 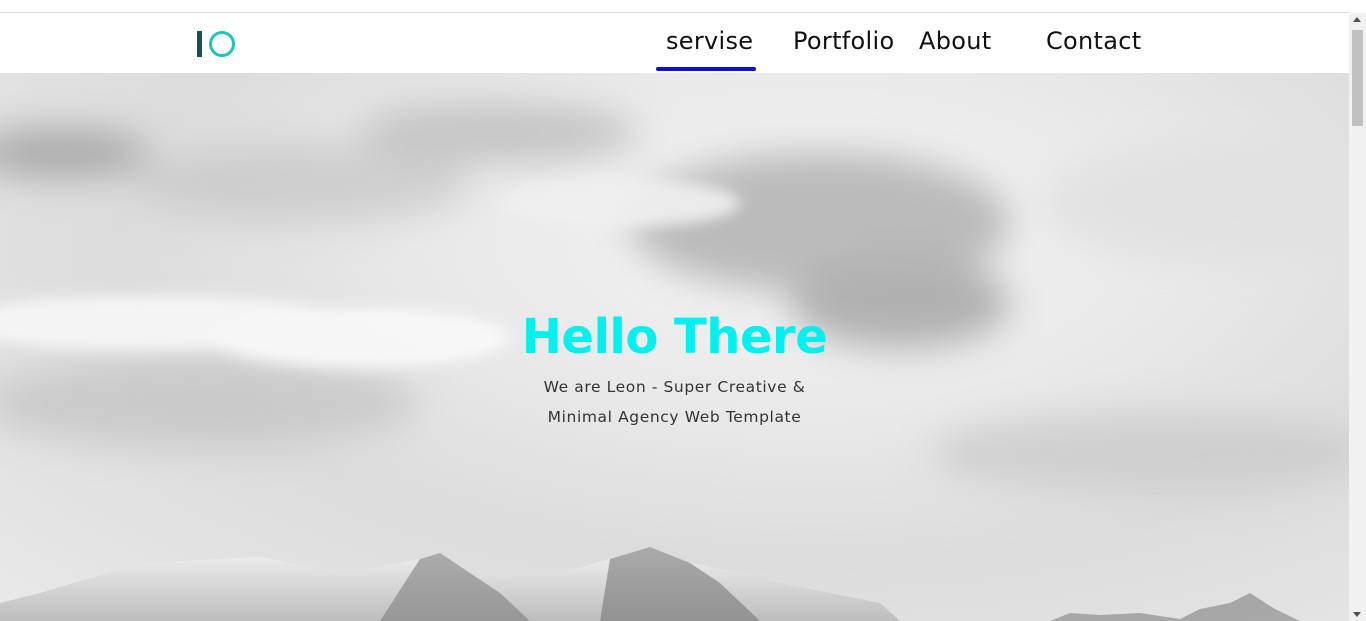 I want to click on navbar: servise Portfolio About Contact, so click(x=674, y=43).